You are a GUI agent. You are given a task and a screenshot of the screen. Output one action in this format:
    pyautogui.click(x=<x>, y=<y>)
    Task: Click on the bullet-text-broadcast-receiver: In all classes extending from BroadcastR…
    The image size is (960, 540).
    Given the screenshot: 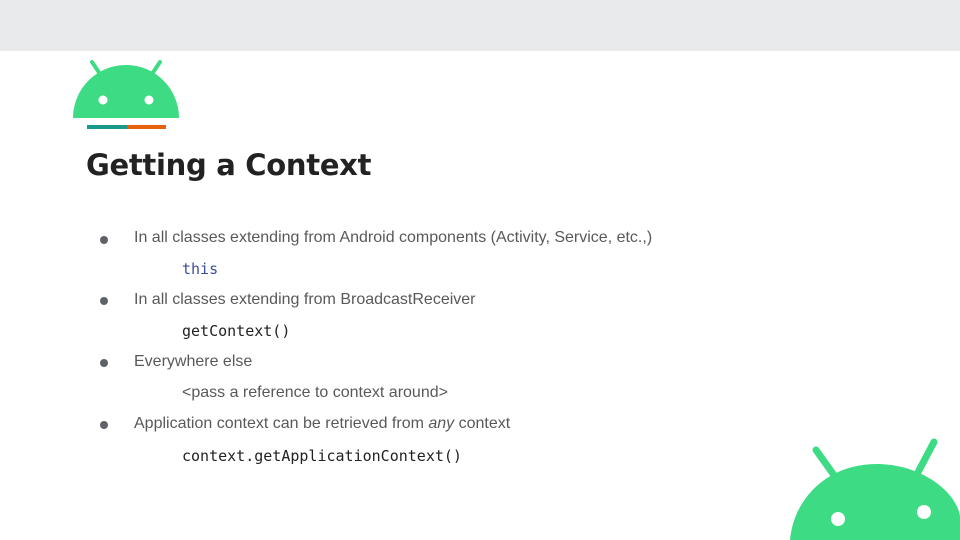 What is the action you would take?
    pyautogui.click(x=305, y=299)
    